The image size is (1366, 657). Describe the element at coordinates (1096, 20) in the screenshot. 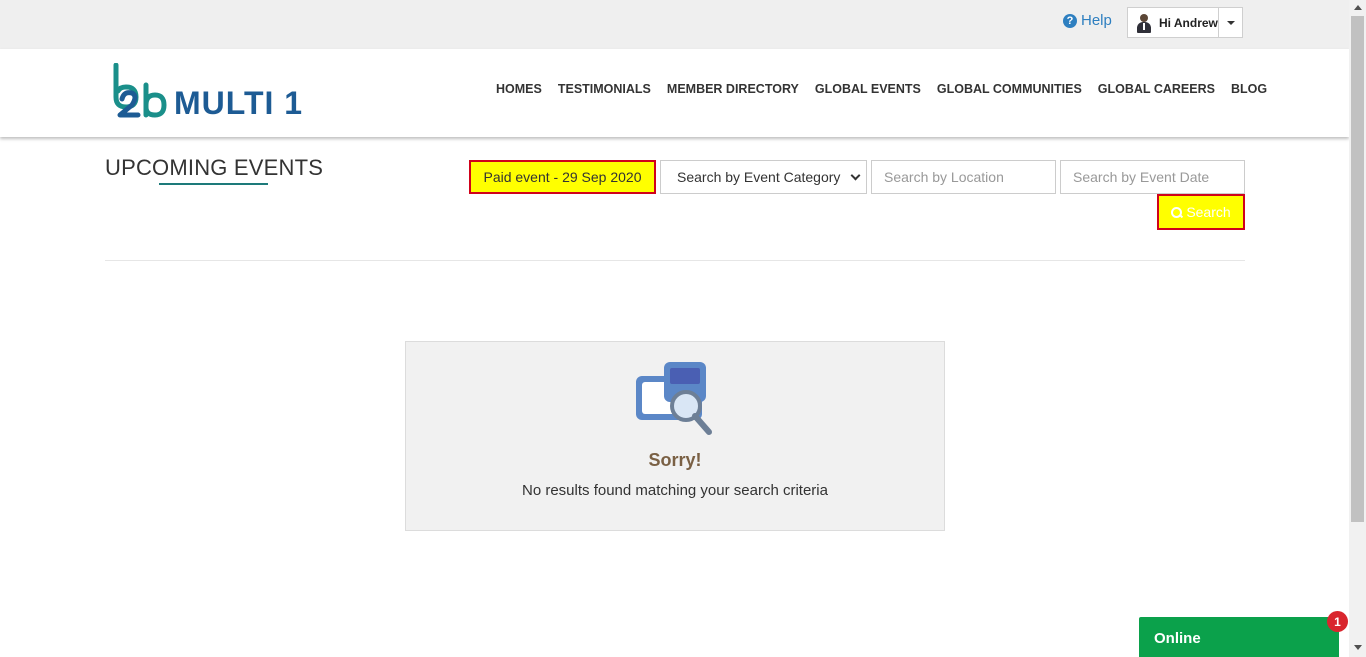

I see `help-label: Help` at that location.